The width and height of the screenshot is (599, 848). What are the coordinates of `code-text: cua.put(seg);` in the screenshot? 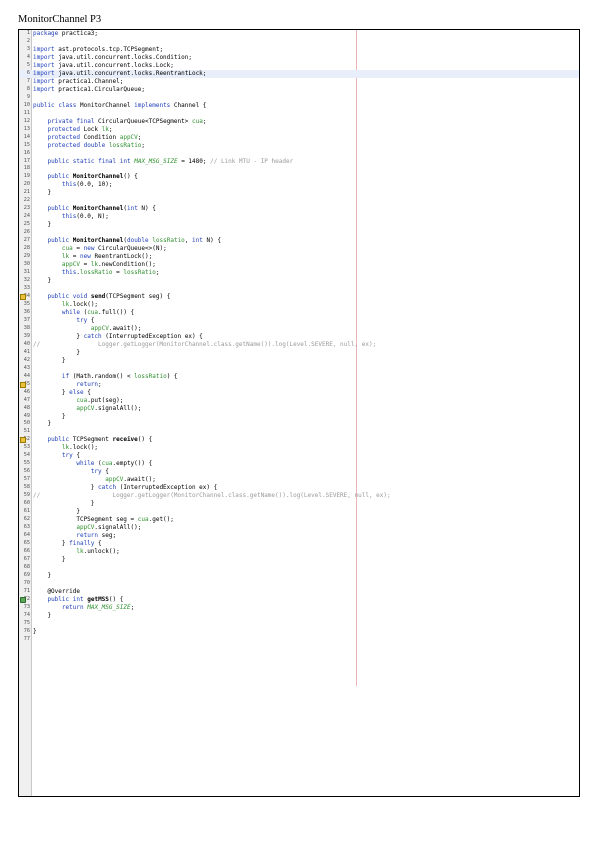 It's located at (100, 400).